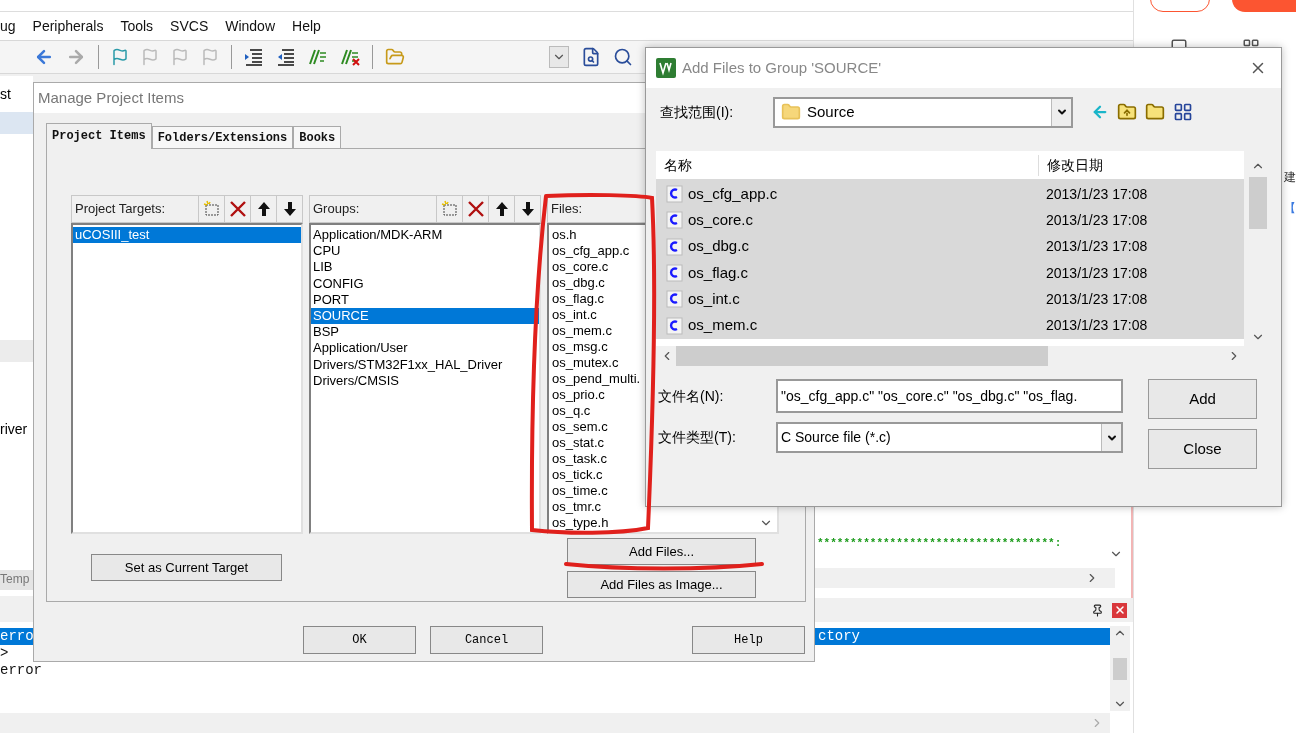  Describe the element at coordinates (250, 26) in the screenshot. I see `menu-item: Window` at that location.